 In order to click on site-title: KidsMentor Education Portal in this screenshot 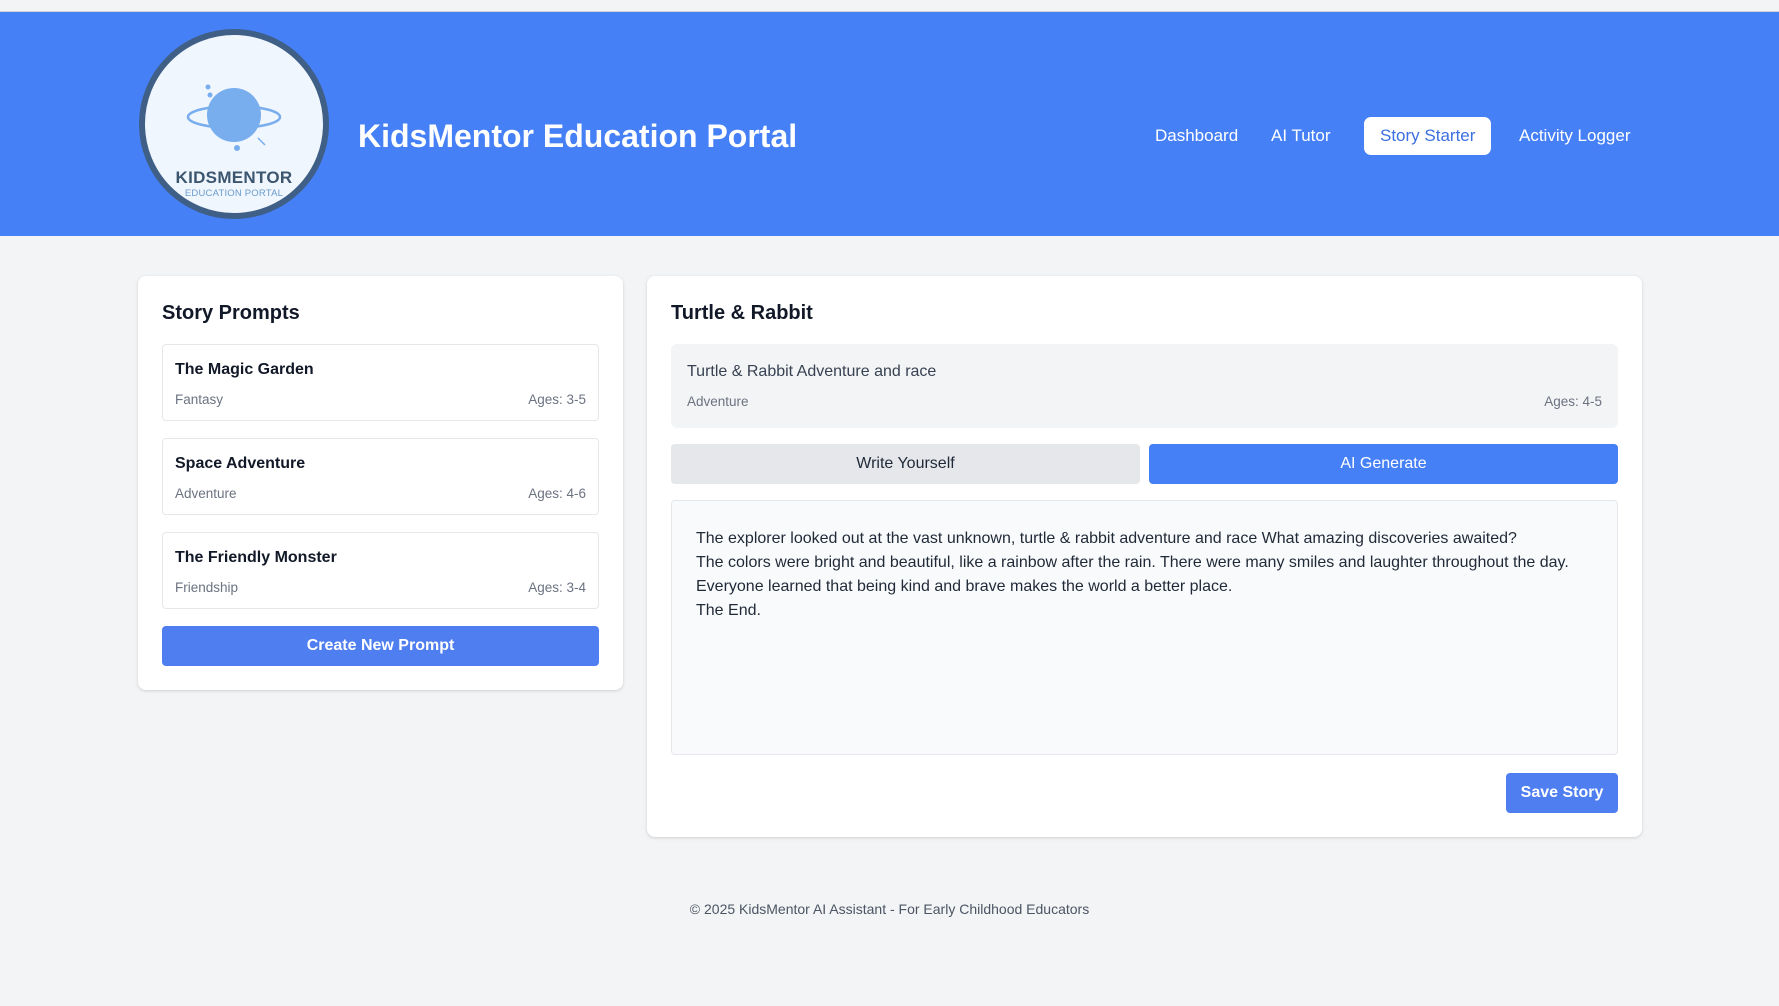, I will do `click(578, 136)`.